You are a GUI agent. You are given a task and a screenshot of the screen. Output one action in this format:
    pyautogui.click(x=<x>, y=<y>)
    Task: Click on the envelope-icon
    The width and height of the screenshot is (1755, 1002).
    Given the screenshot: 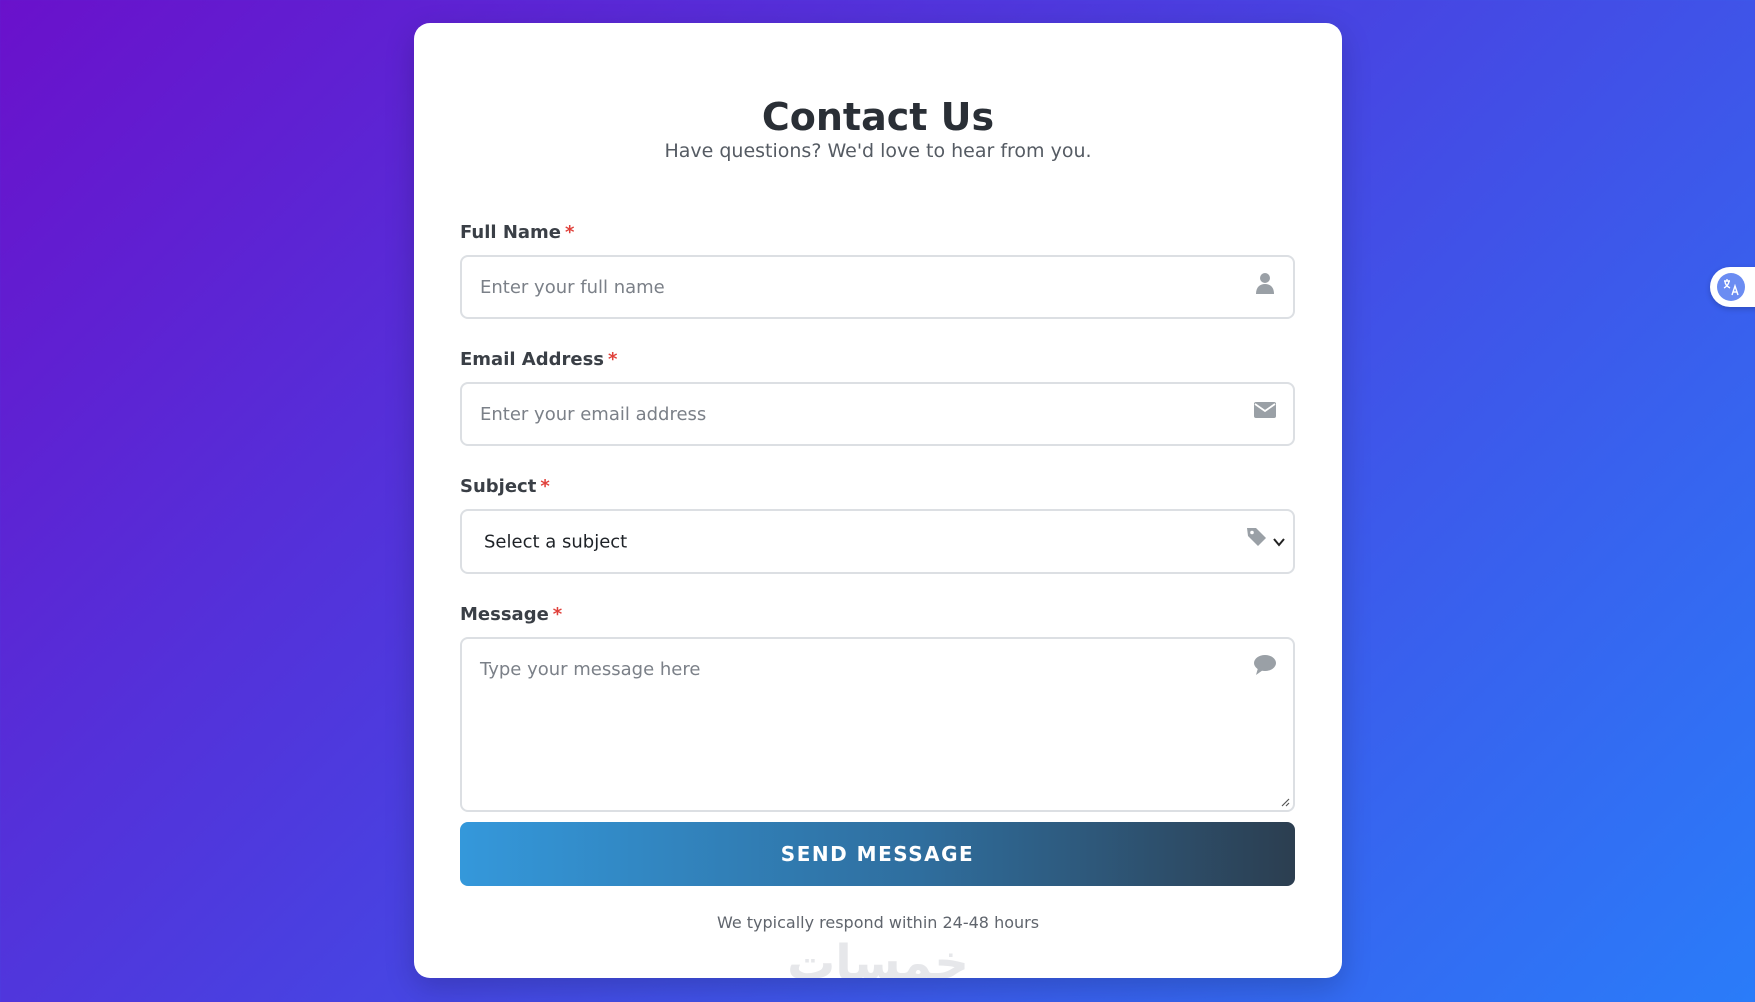 What is the action you would take?
    pyautogui.click(x=1265, y=410)
    